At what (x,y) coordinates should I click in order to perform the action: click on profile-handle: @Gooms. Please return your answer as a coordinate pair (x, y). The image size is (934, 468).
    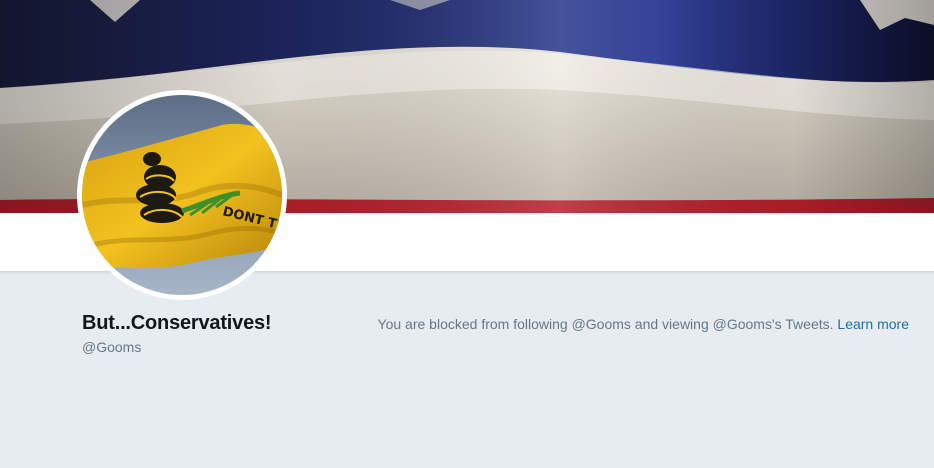
    Looking at the image, I should click on (112, 347).